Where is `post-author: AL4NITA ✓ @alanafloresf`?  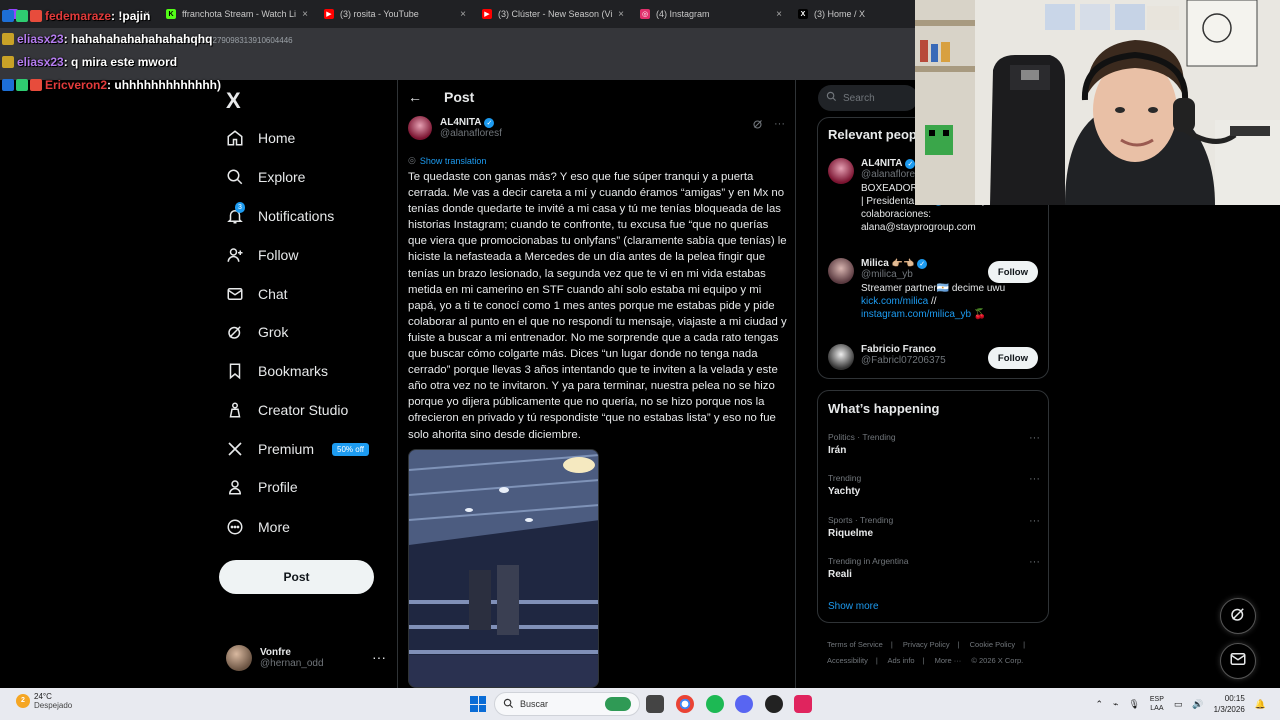 post-author: AL4NITA ✓ @alanafloresf is located at coordinates (455, 128).